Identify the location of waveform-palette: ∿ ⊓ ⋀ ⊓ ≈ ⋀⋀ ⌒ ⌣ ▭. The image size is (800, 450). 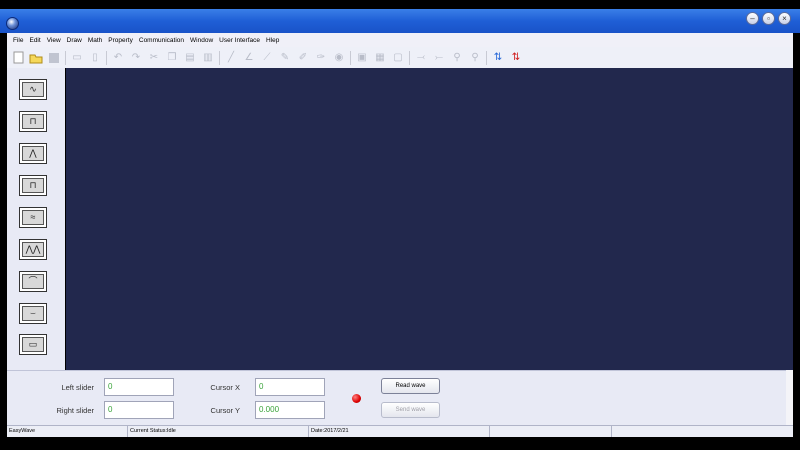
(36, 219).